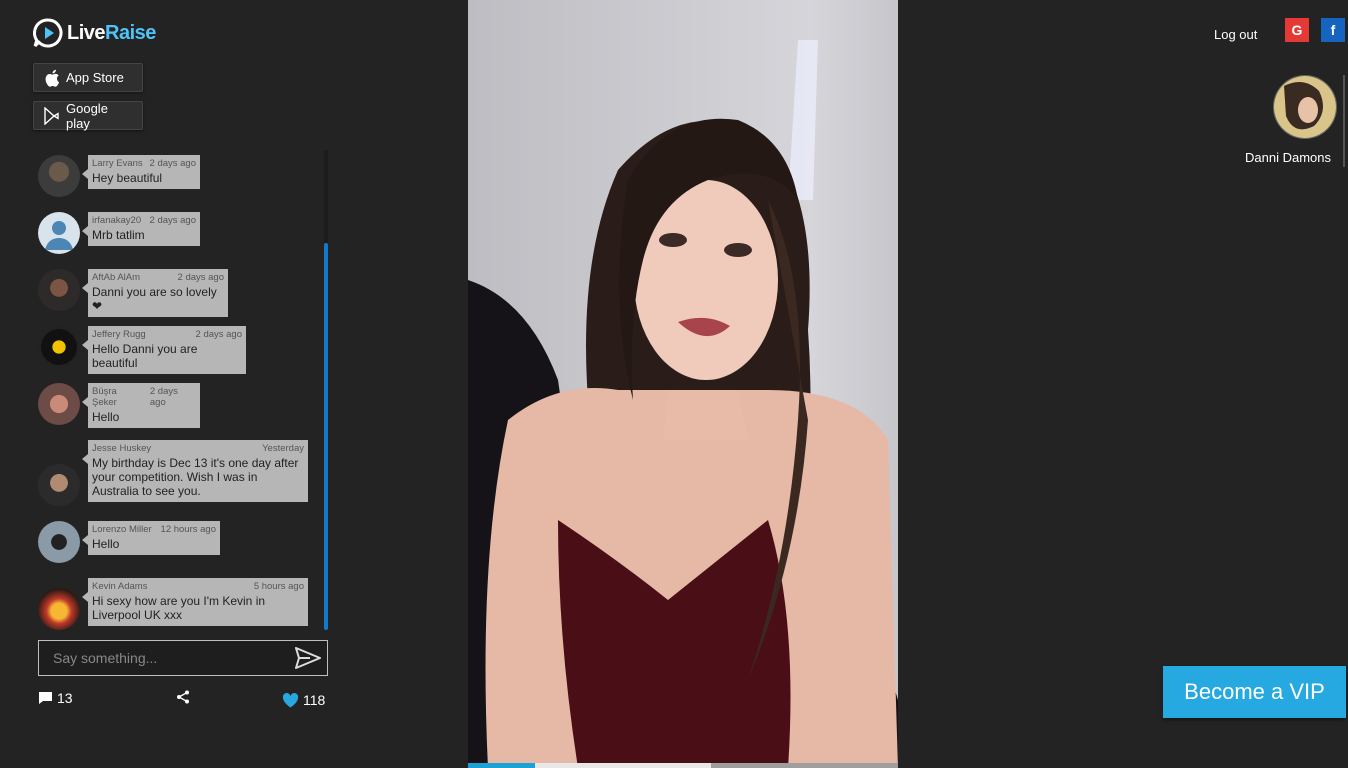  I want to click on message-bubble: Büşra Şeker 2 days ago Hello, so click(141, 405).